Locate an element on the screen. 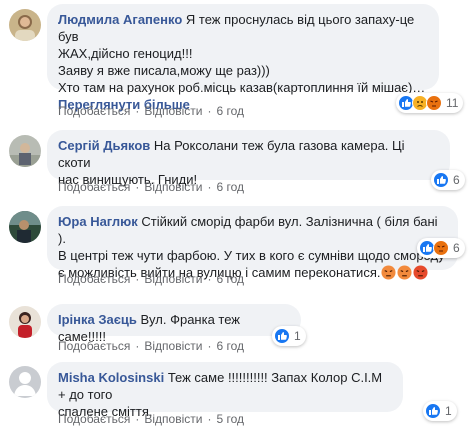 The width and height of the screenshot is (475, 434). reaction-count: 11 is located at coordinates (452, 103).